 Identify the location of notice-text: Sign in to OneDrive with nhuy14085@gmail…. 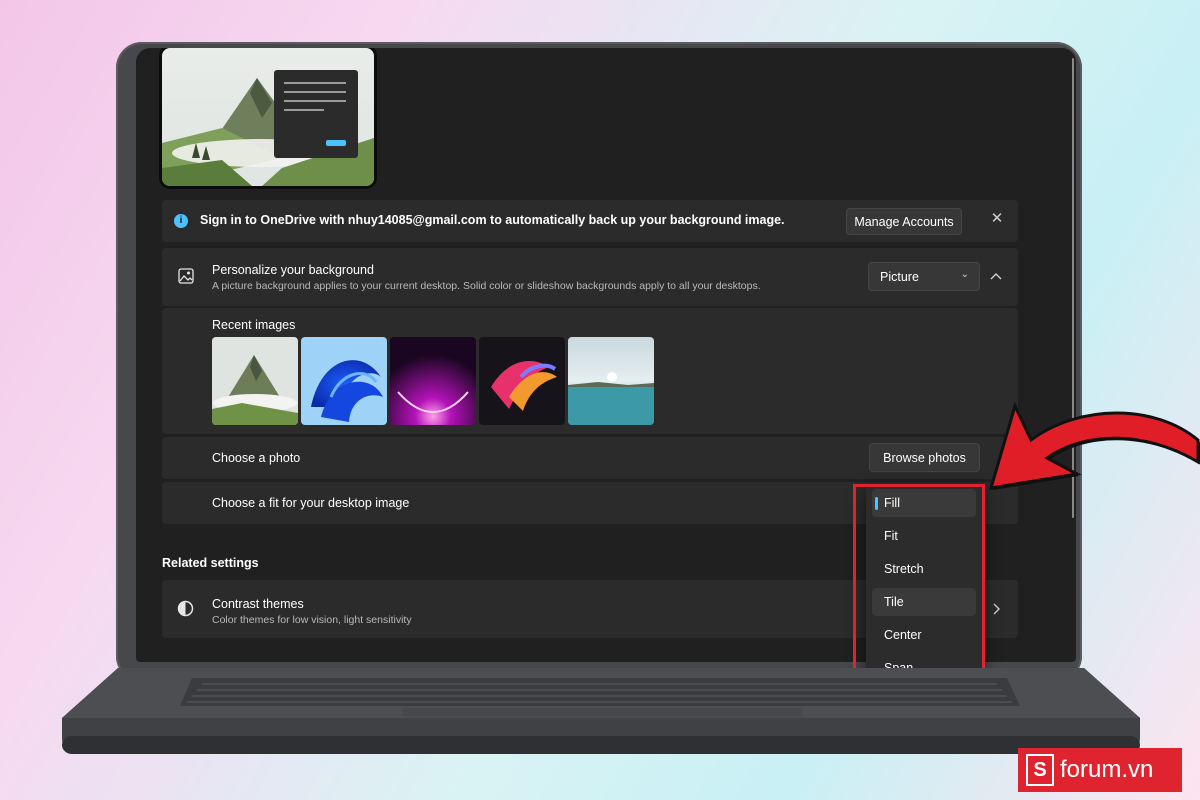
(492, 220).